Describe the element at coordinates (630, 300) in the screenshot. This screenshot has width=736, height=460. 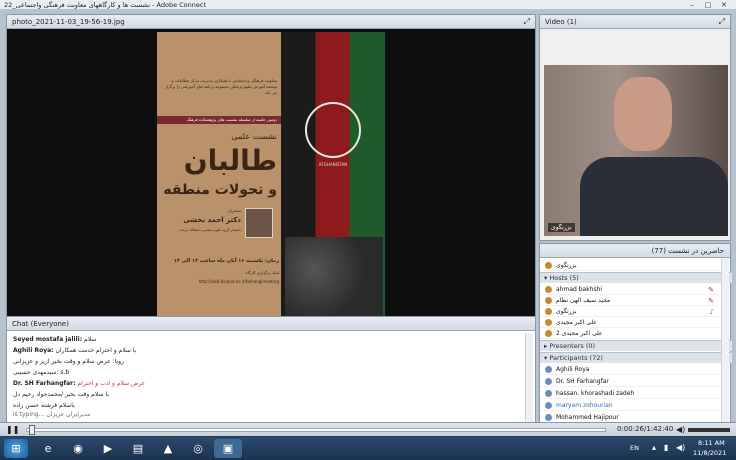
I see `host-row: مجید سیف الهی نظام ✎` at that location.